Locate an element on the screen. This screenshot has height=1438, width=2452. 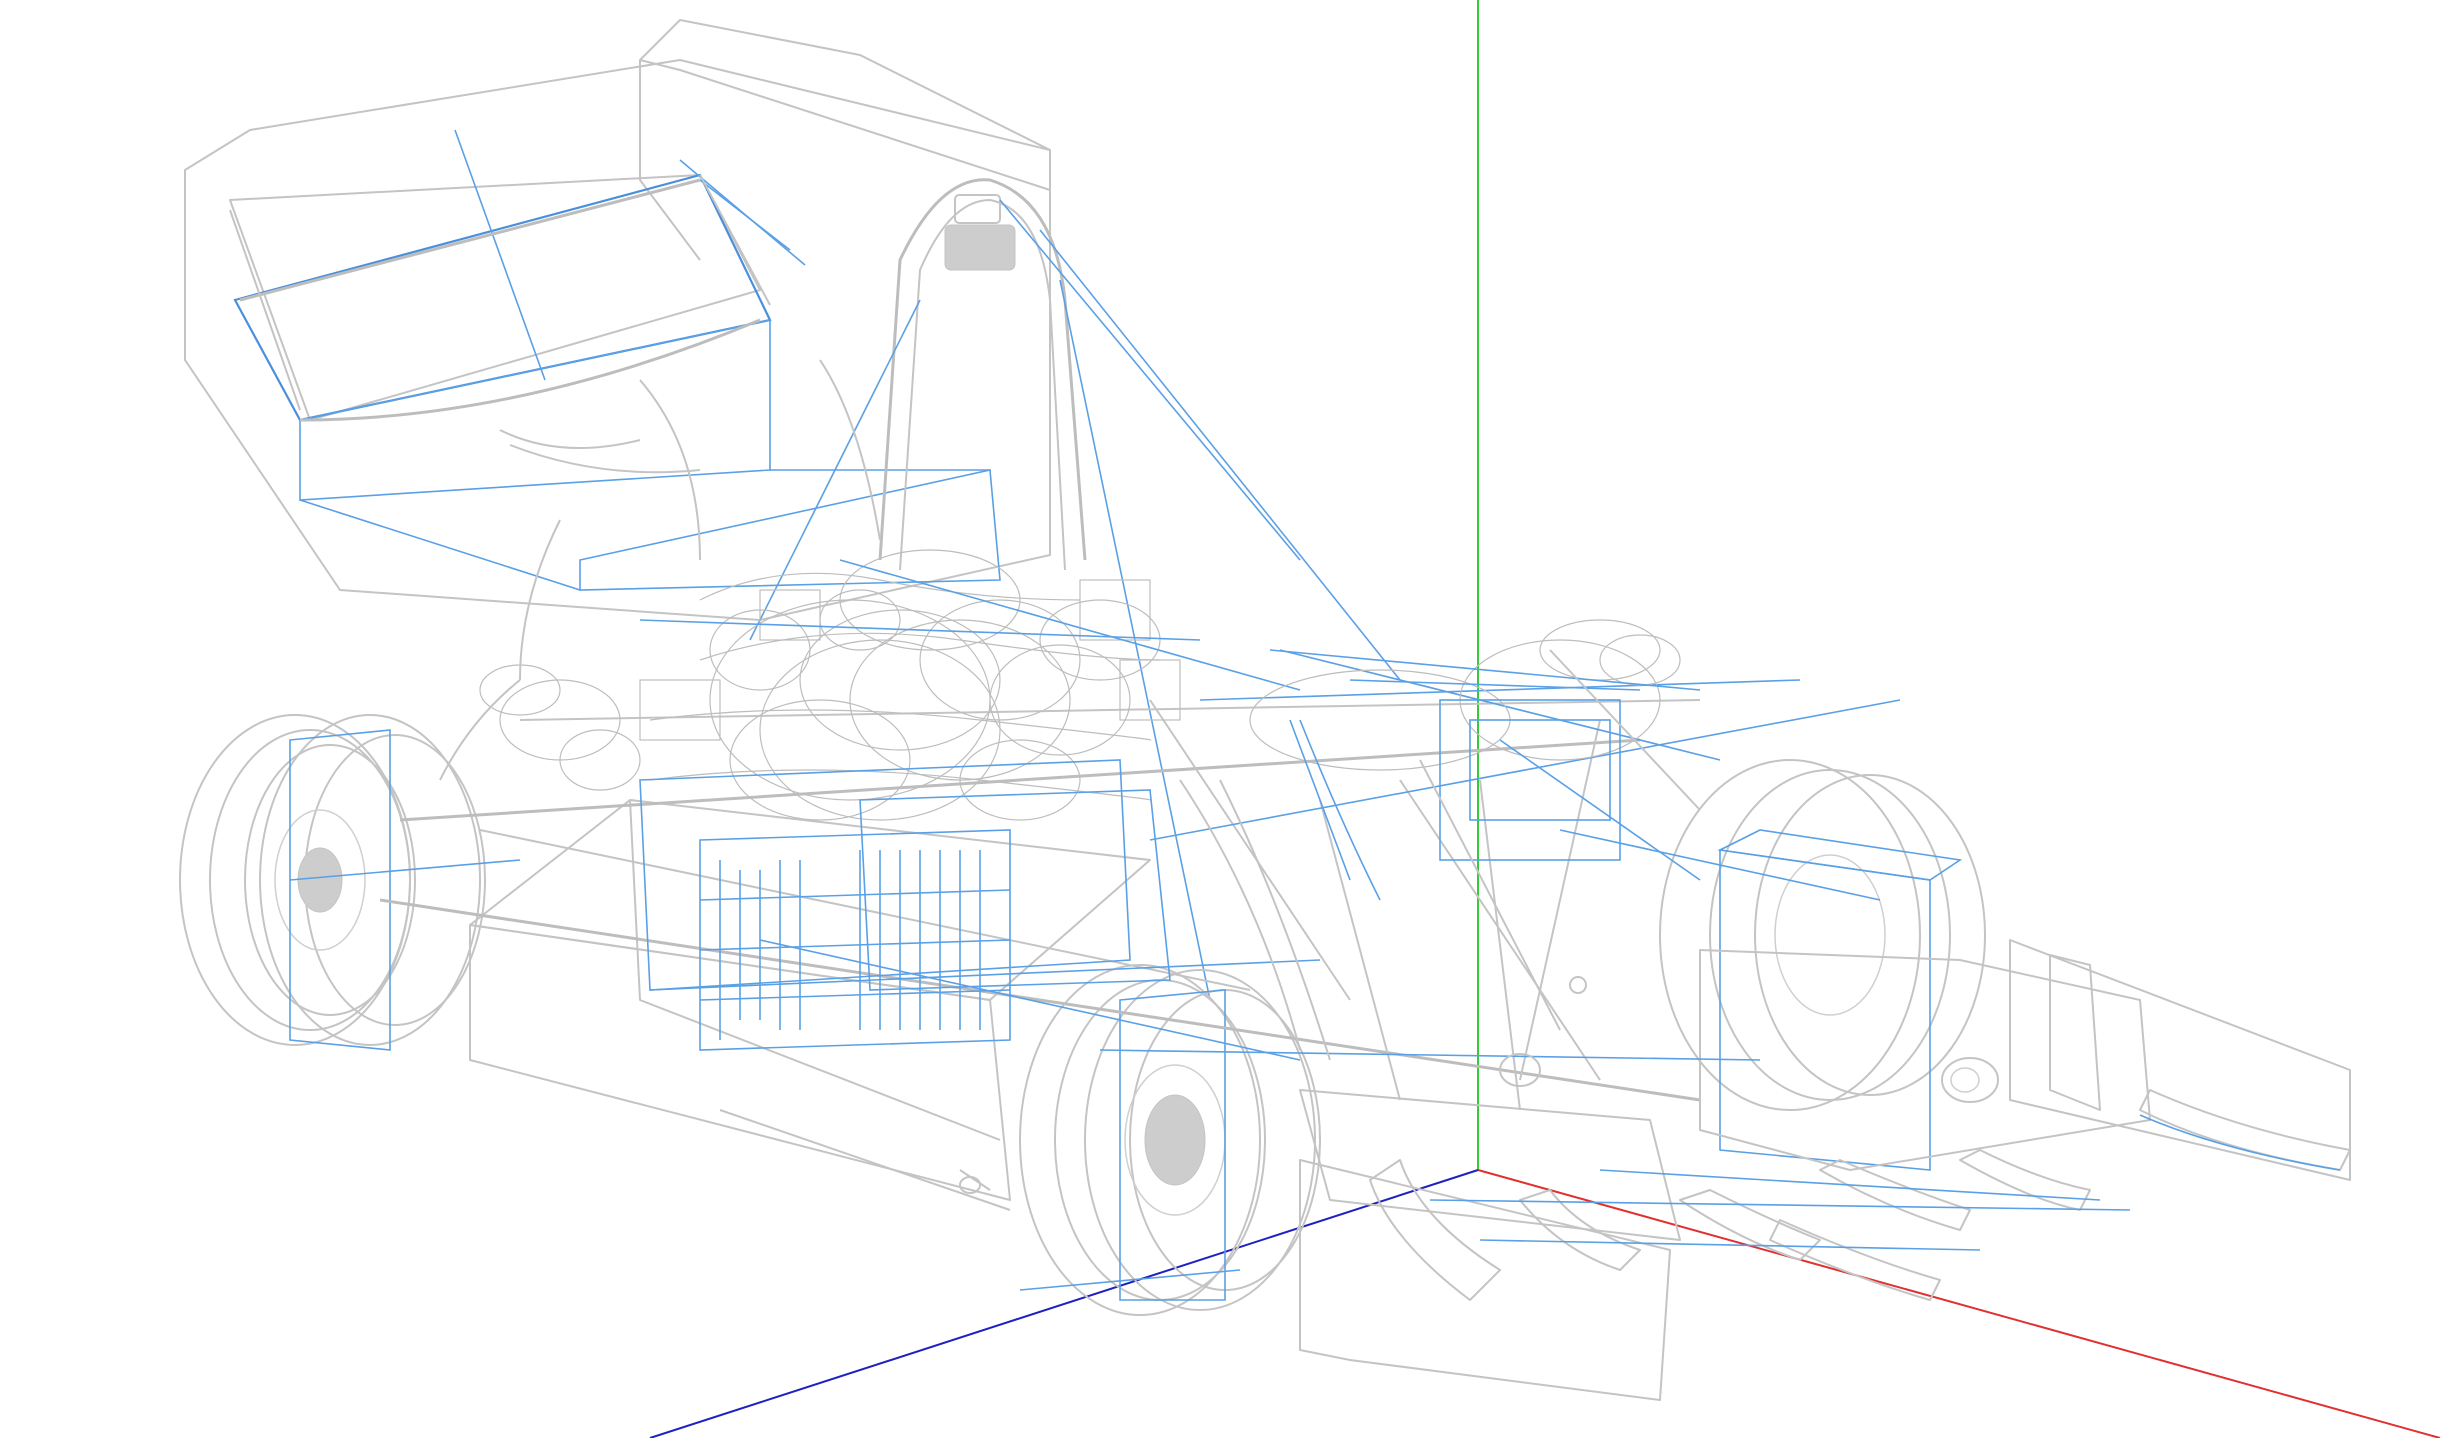
z-axis-line is located at coordinates (1064, 1303).